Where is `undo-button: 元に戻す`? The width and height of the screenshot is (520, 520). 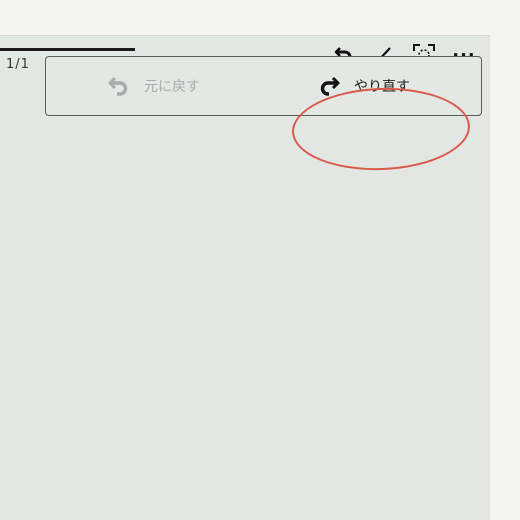
undo-button: 元に戻す is located at coordinates (154, 86).